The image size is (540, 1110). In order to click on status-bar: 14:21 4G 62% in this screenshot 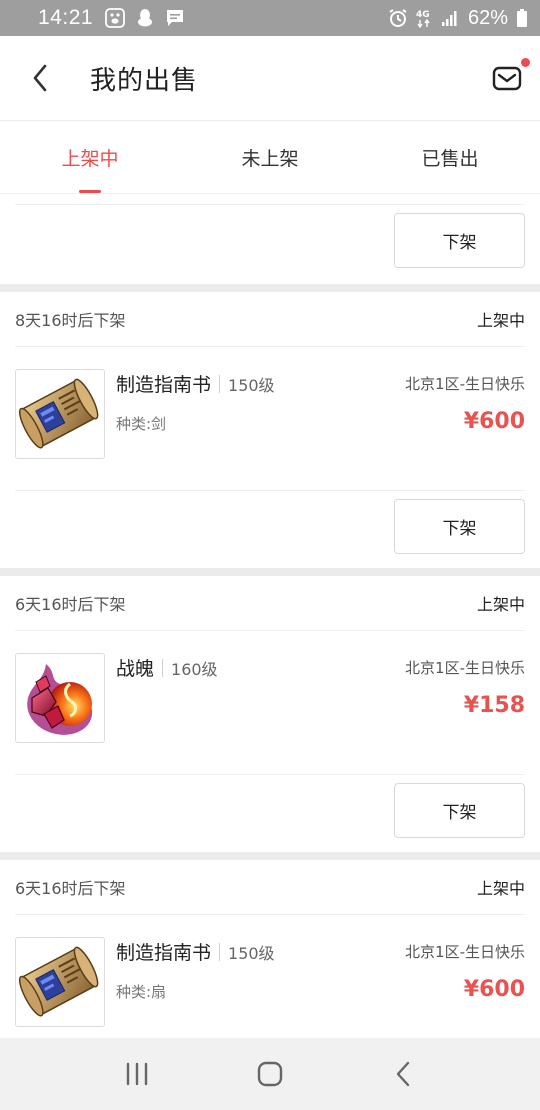, I will do `click(270, 18)`.